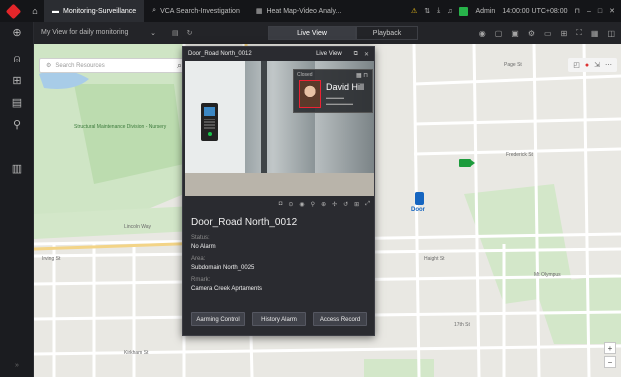 Image resolution: width=621 pixels, height=377 pixels. What do you see at coordinates (136, 353) in the screenshot?
I see `map-label: Kirkham St` at bounding box center [136, 353].